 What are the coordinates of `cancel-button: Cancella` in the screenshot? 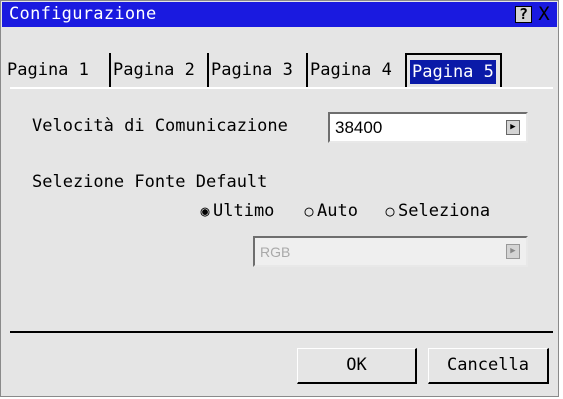 It's located at (488, 366).